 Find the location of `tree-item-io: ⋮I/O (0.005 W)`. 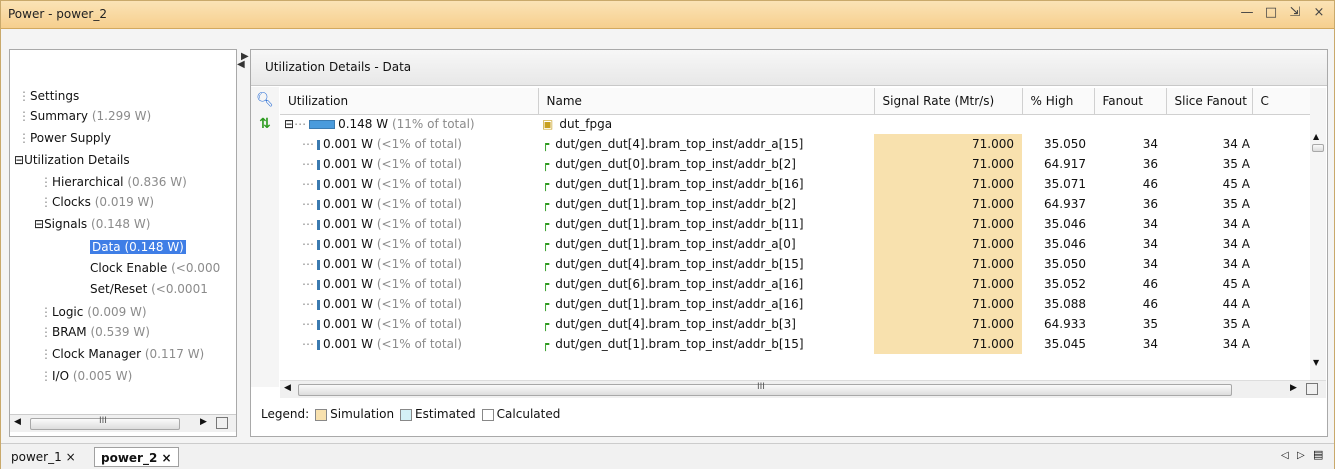

tree-item-io: ⋮I/O (0.005 W) is located at coordinates (86, 376).